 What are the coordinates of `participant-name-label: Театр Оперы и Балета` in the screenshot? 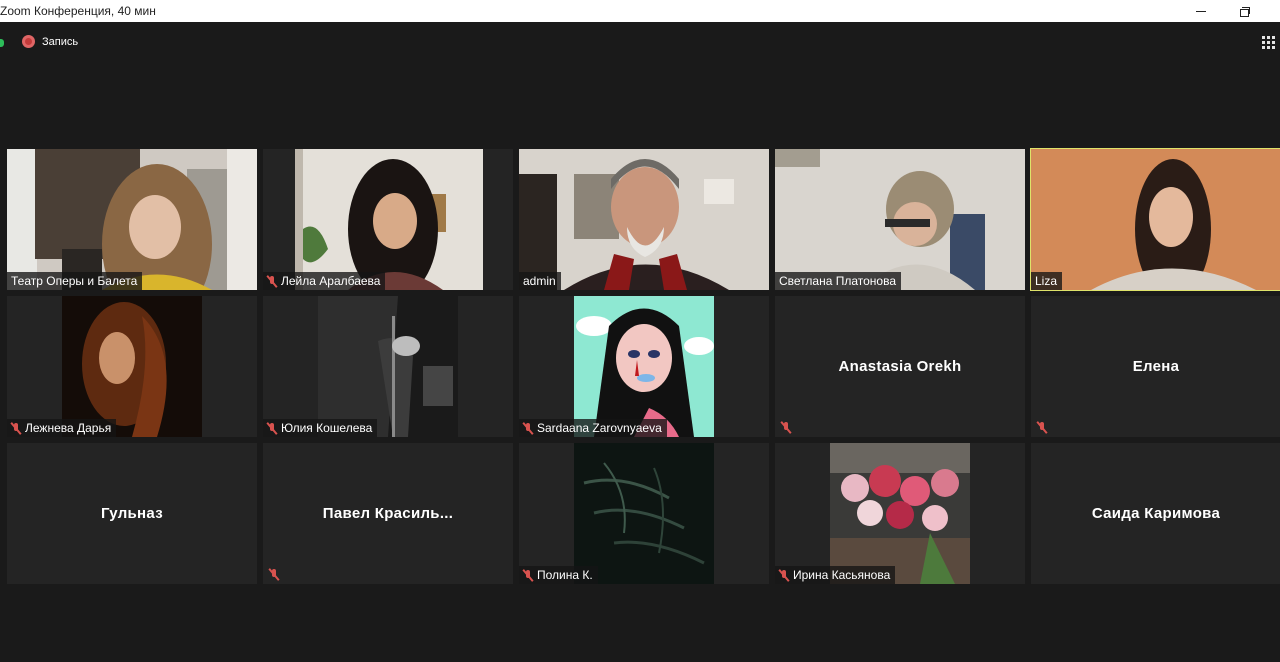 It's located at (75, 281).